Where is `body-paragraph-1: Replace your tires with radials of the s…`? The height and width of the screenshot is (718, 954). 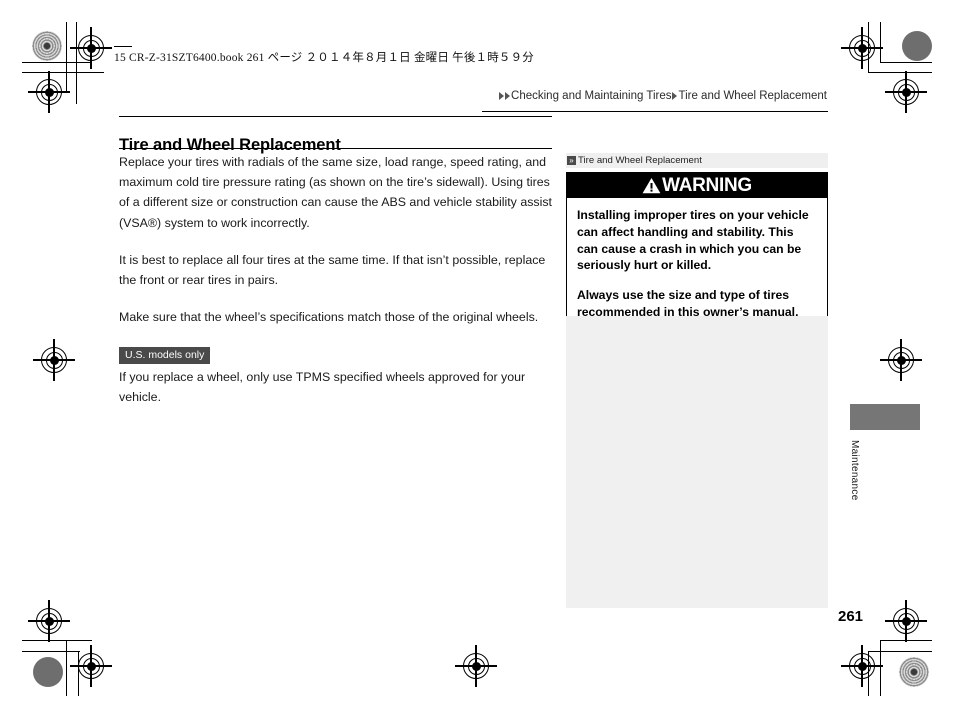
body-paragraph-1: Replace your tires with radials of the s… is located at coordinates (335, 192).